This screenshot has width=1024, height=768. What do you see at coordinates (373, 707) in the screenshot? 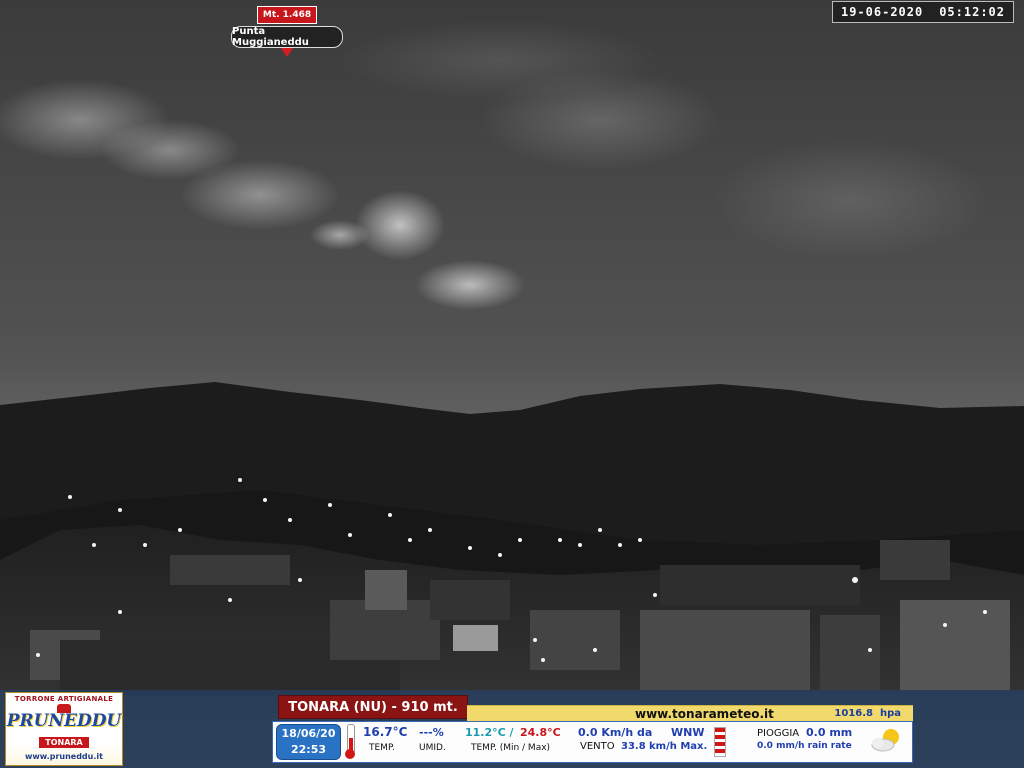
I see `station-title: TONARA (NU) - 910 mt.` at bounding box center [373, 707].